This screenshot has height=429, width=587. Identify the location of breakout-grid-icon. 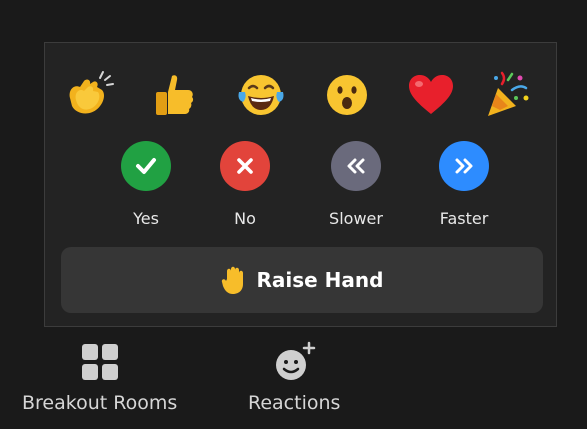
(99, 362).